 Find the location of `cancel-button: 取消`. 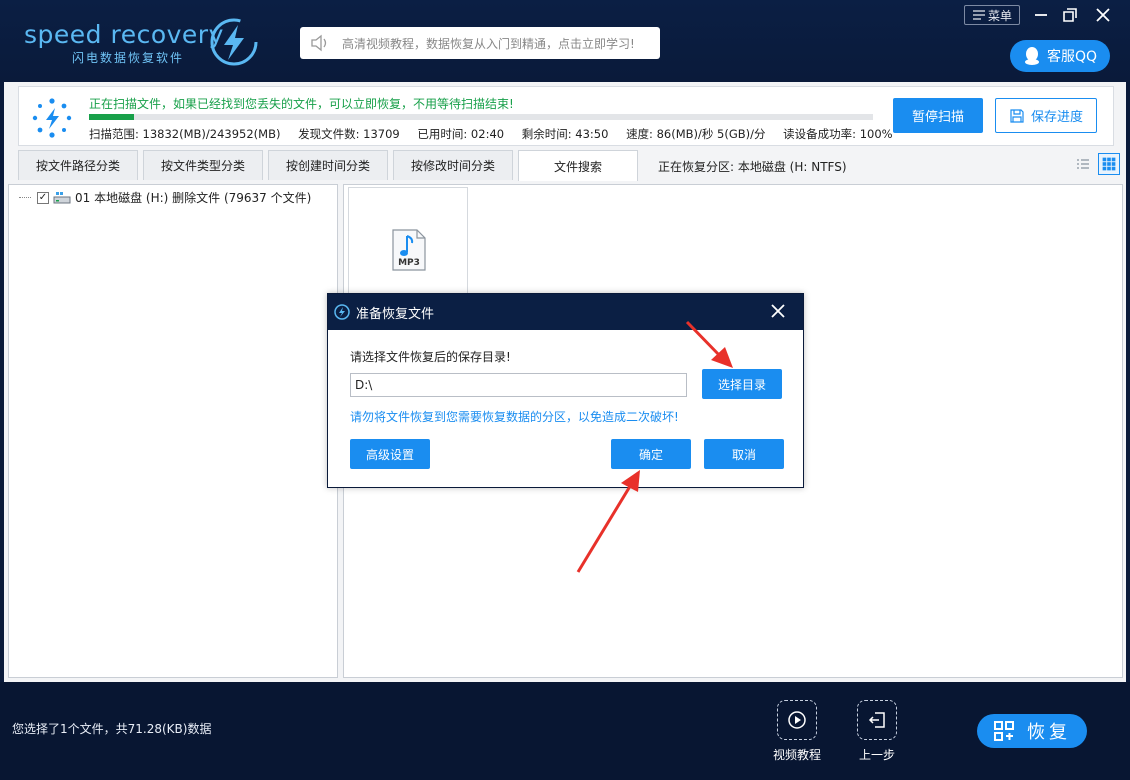

cancel-button: 取消 is located at coordinates (744, 454).